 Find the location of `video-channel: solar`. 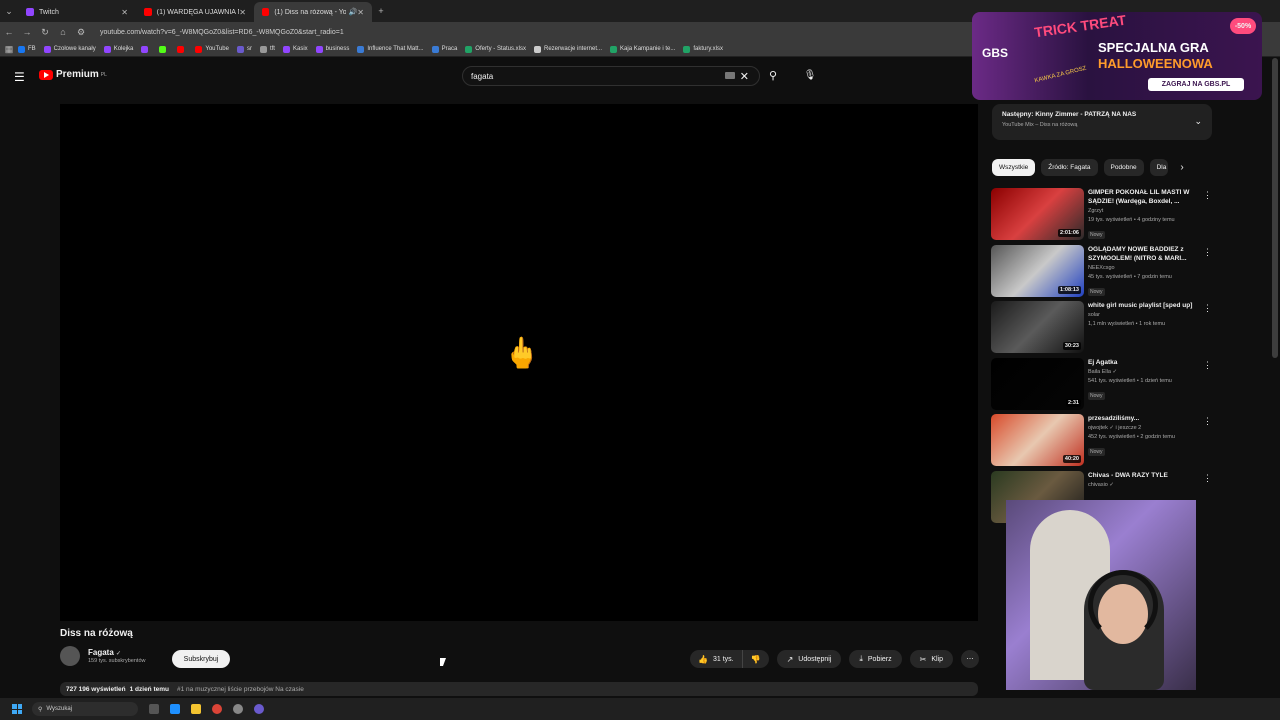

video-channel: solar is located at coordinates (1144, 315).